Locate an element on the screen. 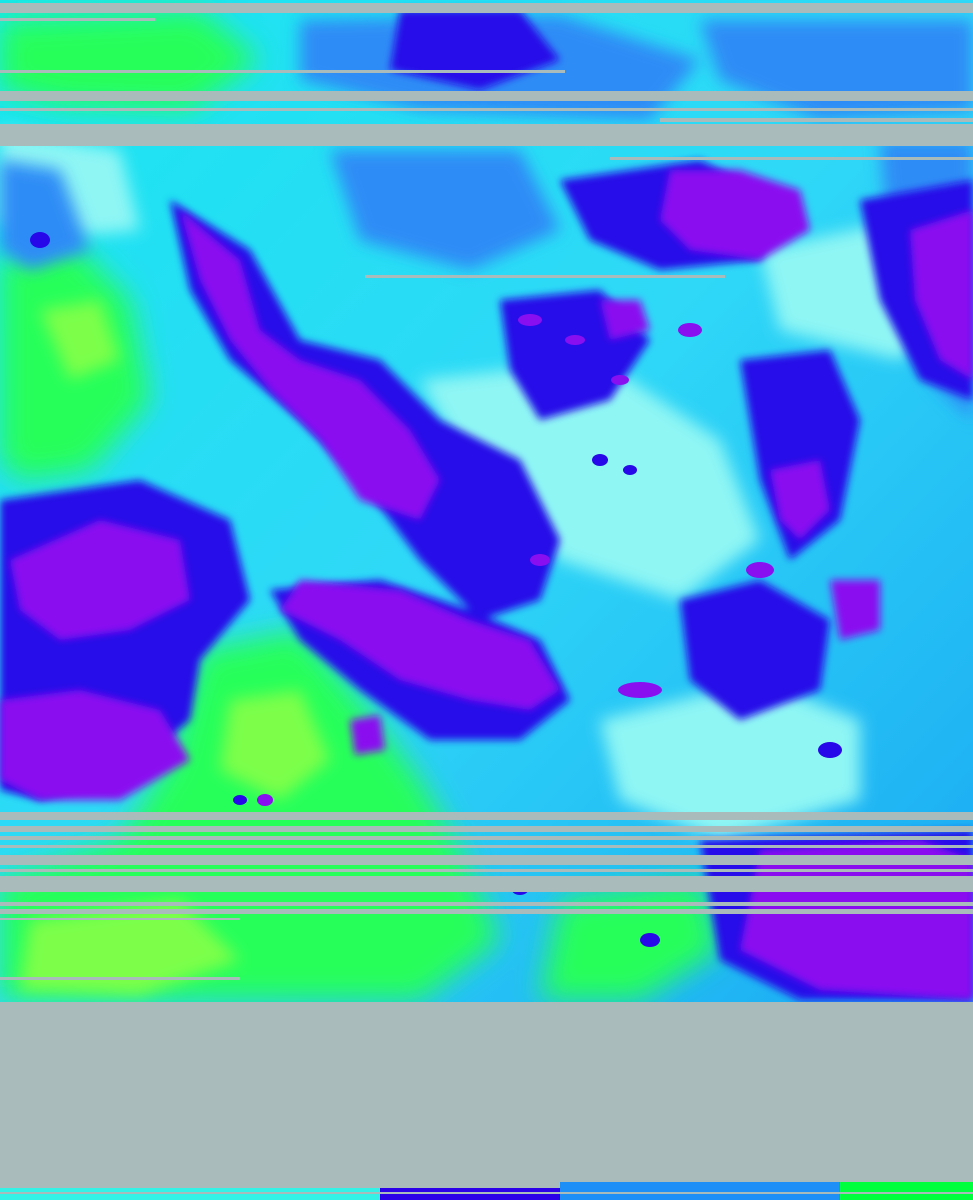 Image resolution: width=973 pixels, height=1200 pixels. bottom-strip is located at coordinates (486, 1190).